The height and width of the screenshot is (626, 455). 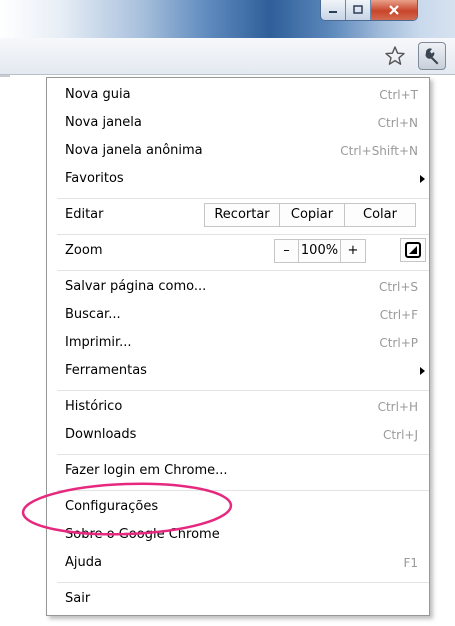 What do you see at coordinates (83, 562) in the screenshot?
I see `menu-item-label: Ajuda` at bounding box center [83, 562].